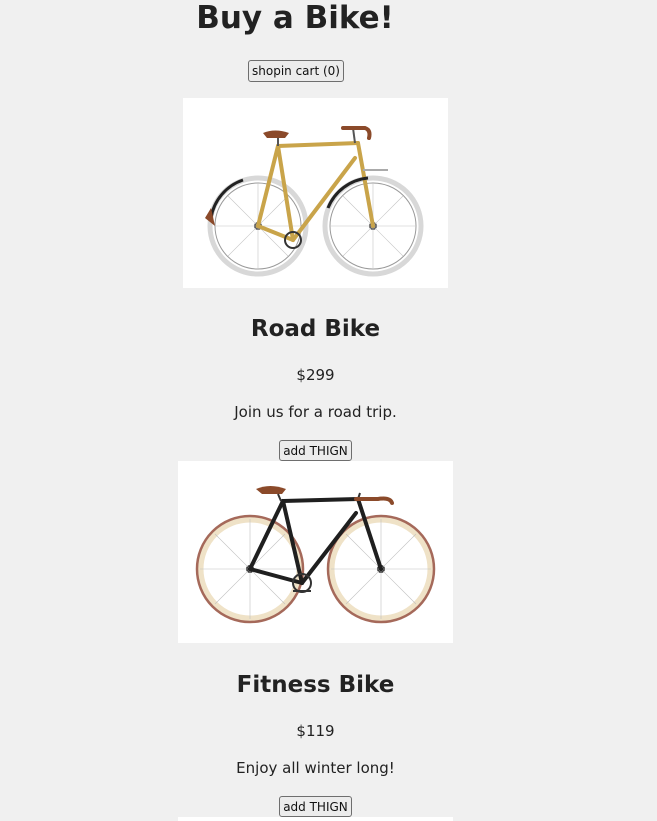  I want to click on product-price: $119, so click(315, 731).